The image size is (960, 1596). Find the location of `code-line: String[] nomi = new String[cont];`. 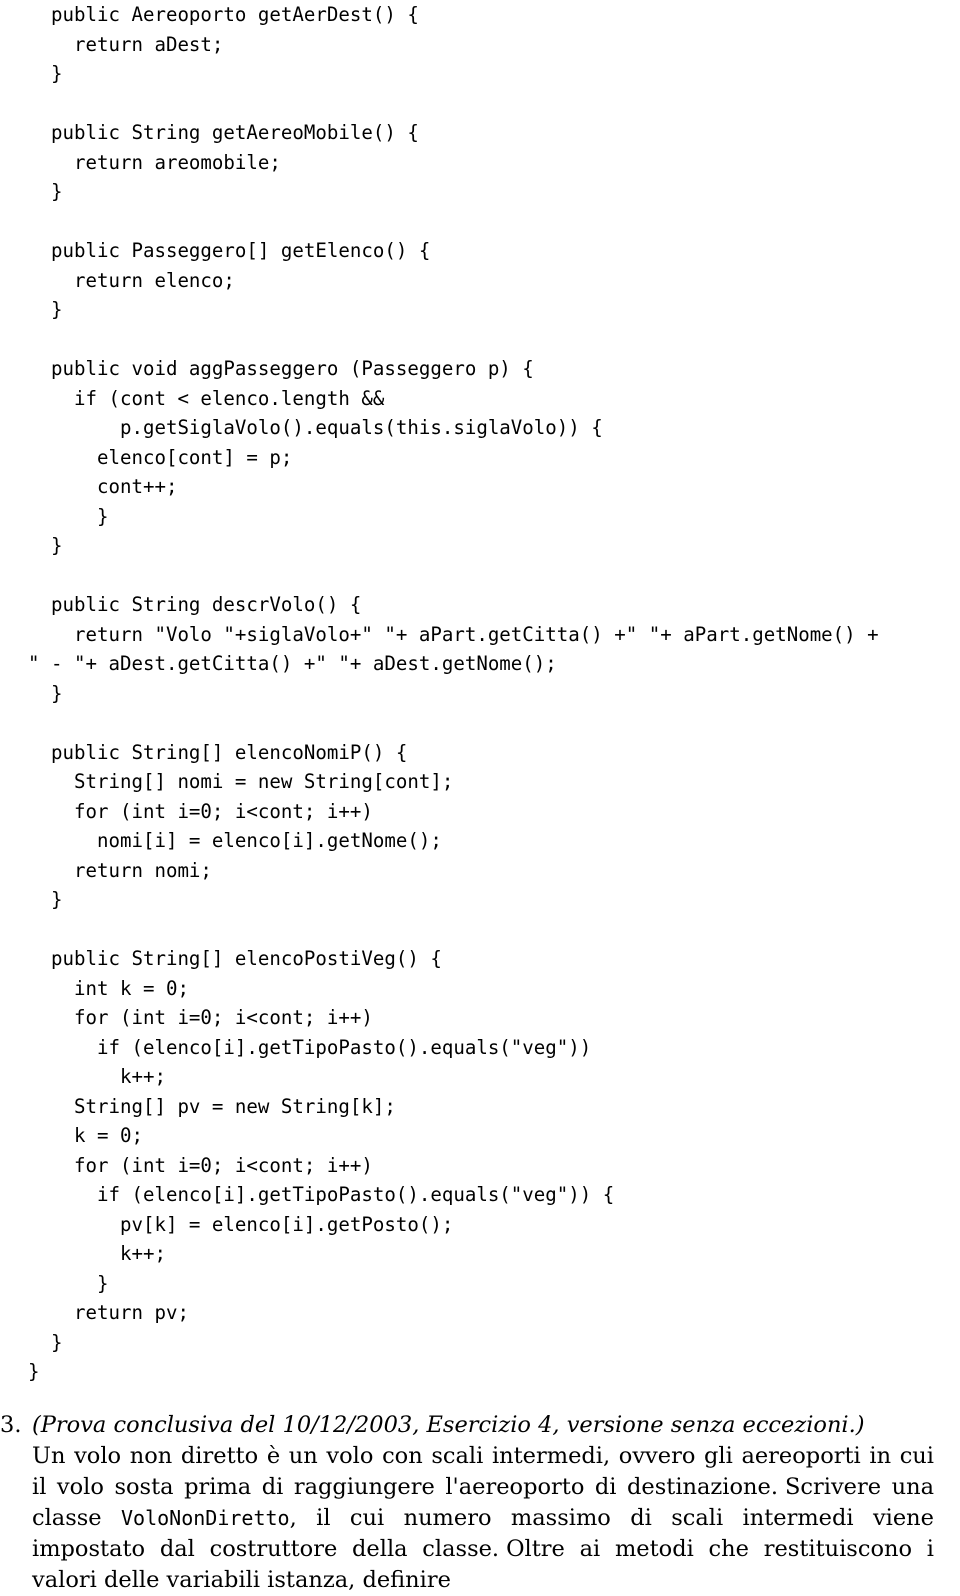

code-line: String[] nomi = new String[cont]; is located at coordinates (241, 781).